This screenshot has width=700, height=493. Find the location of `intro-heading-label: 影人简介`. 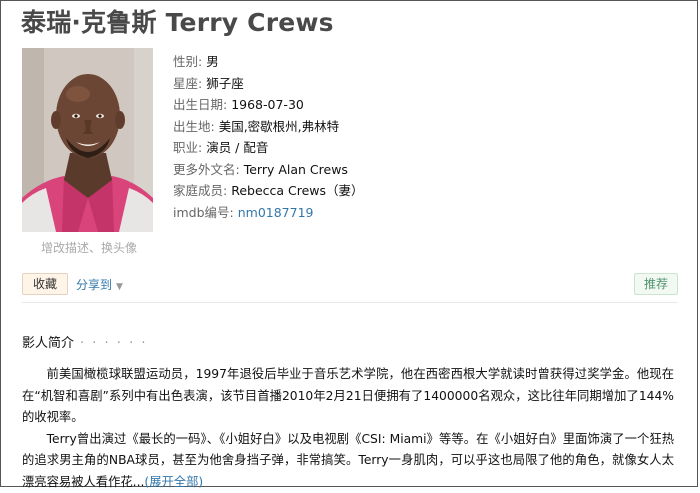

intro-heading-label: 影人简介 is located at coordinates (48, 343).